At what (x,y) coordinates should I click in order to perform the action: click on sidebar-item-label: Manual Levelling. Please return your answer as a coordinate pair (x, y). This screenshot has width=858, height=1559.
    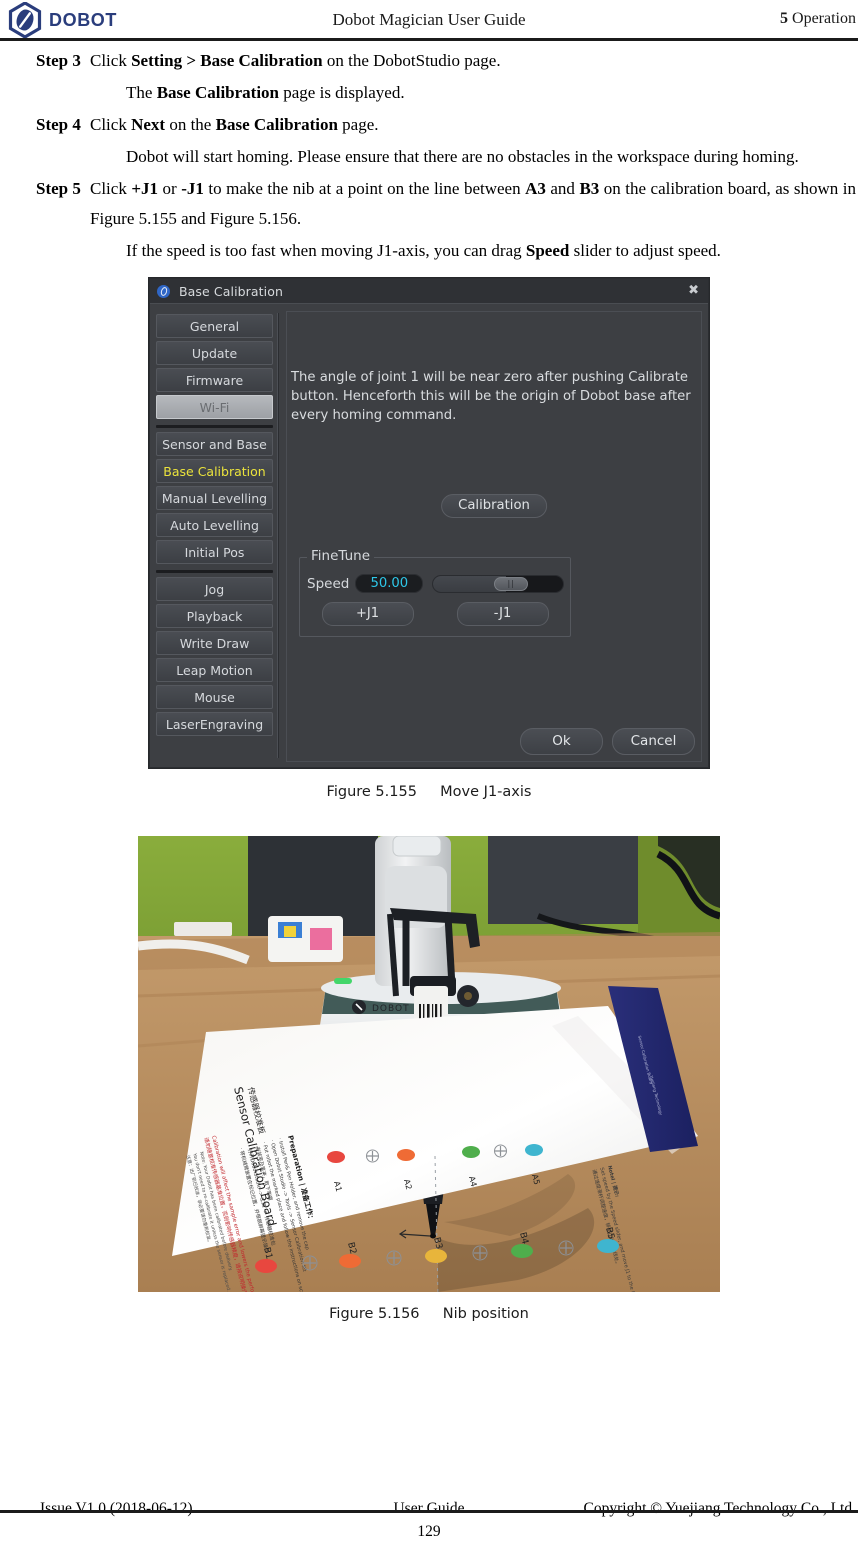
    Looking at the image, I should click on (214, 498).